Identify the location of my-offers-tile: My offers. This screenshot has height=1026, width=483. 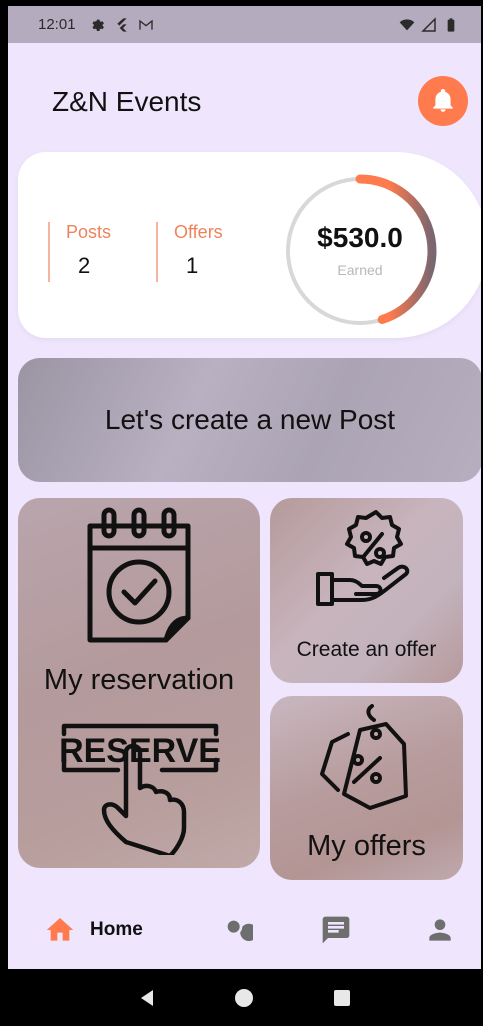
(366, 788).